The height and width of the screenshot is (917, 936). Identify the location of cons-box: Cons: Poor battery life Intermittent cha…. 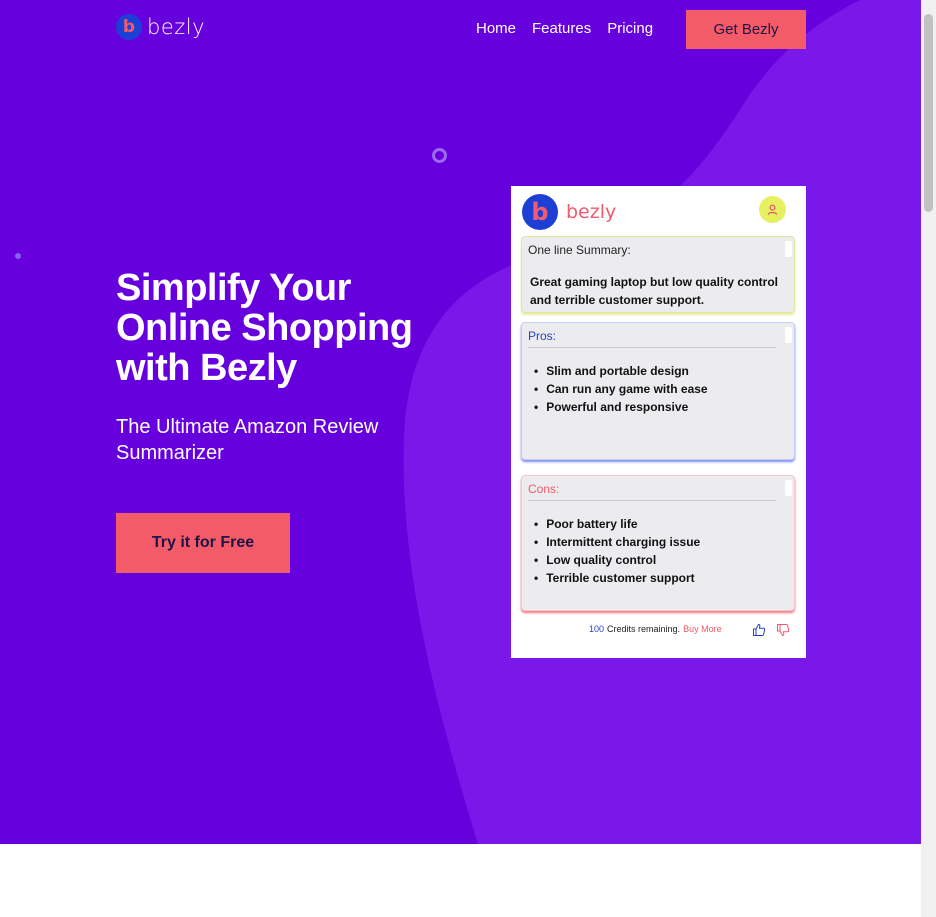
(658, 543).